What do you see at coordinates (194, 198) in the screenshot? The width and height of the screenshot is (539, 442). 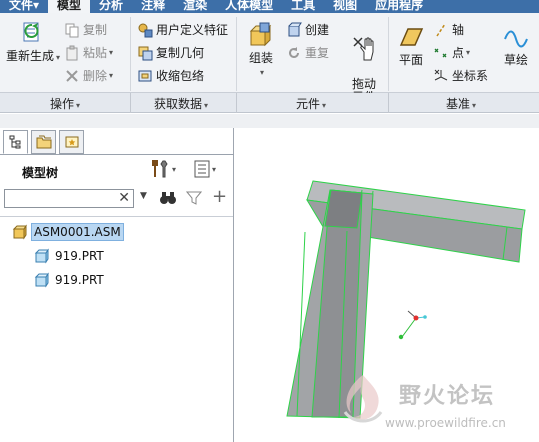 I see `filter-icon` at bounding box center [194, 198].